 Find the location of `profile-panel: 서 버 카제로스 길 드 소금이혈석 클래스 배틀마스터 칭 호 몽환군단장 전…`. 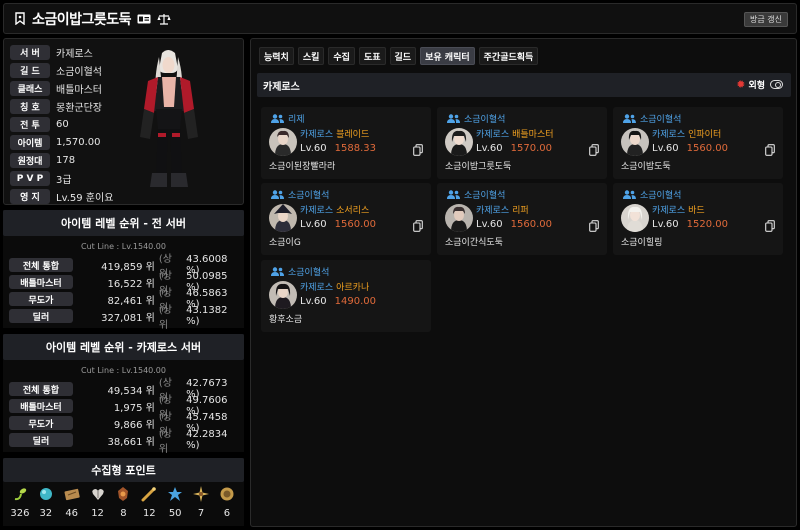

profile-panel: 서 버 카제로스 길 드 소금이혈석 클래스 배틀마스터 칭 호 몽환군단장 전… is located at coordinates (123, 121).